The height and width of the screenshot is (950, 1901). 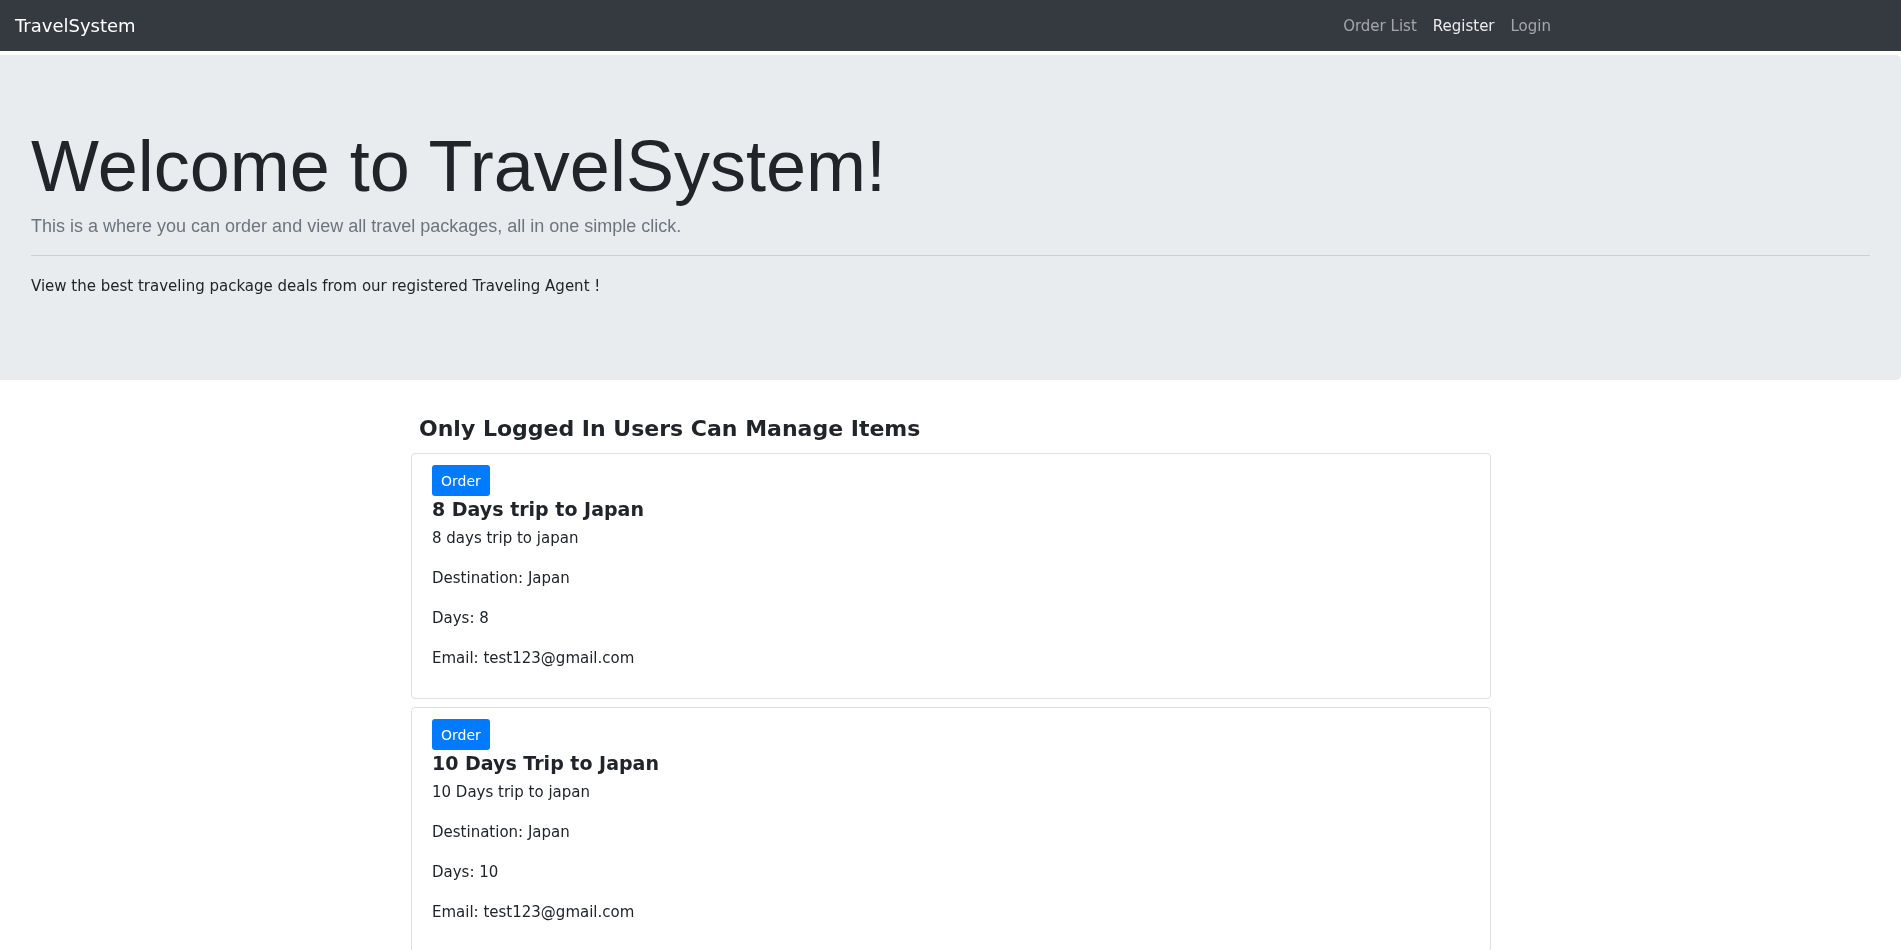 What do you see at coordinates (459, 166) in the screenshot?
I see `hero-title: Welcome to TravelSystem!` at bounding box center [459, 166].